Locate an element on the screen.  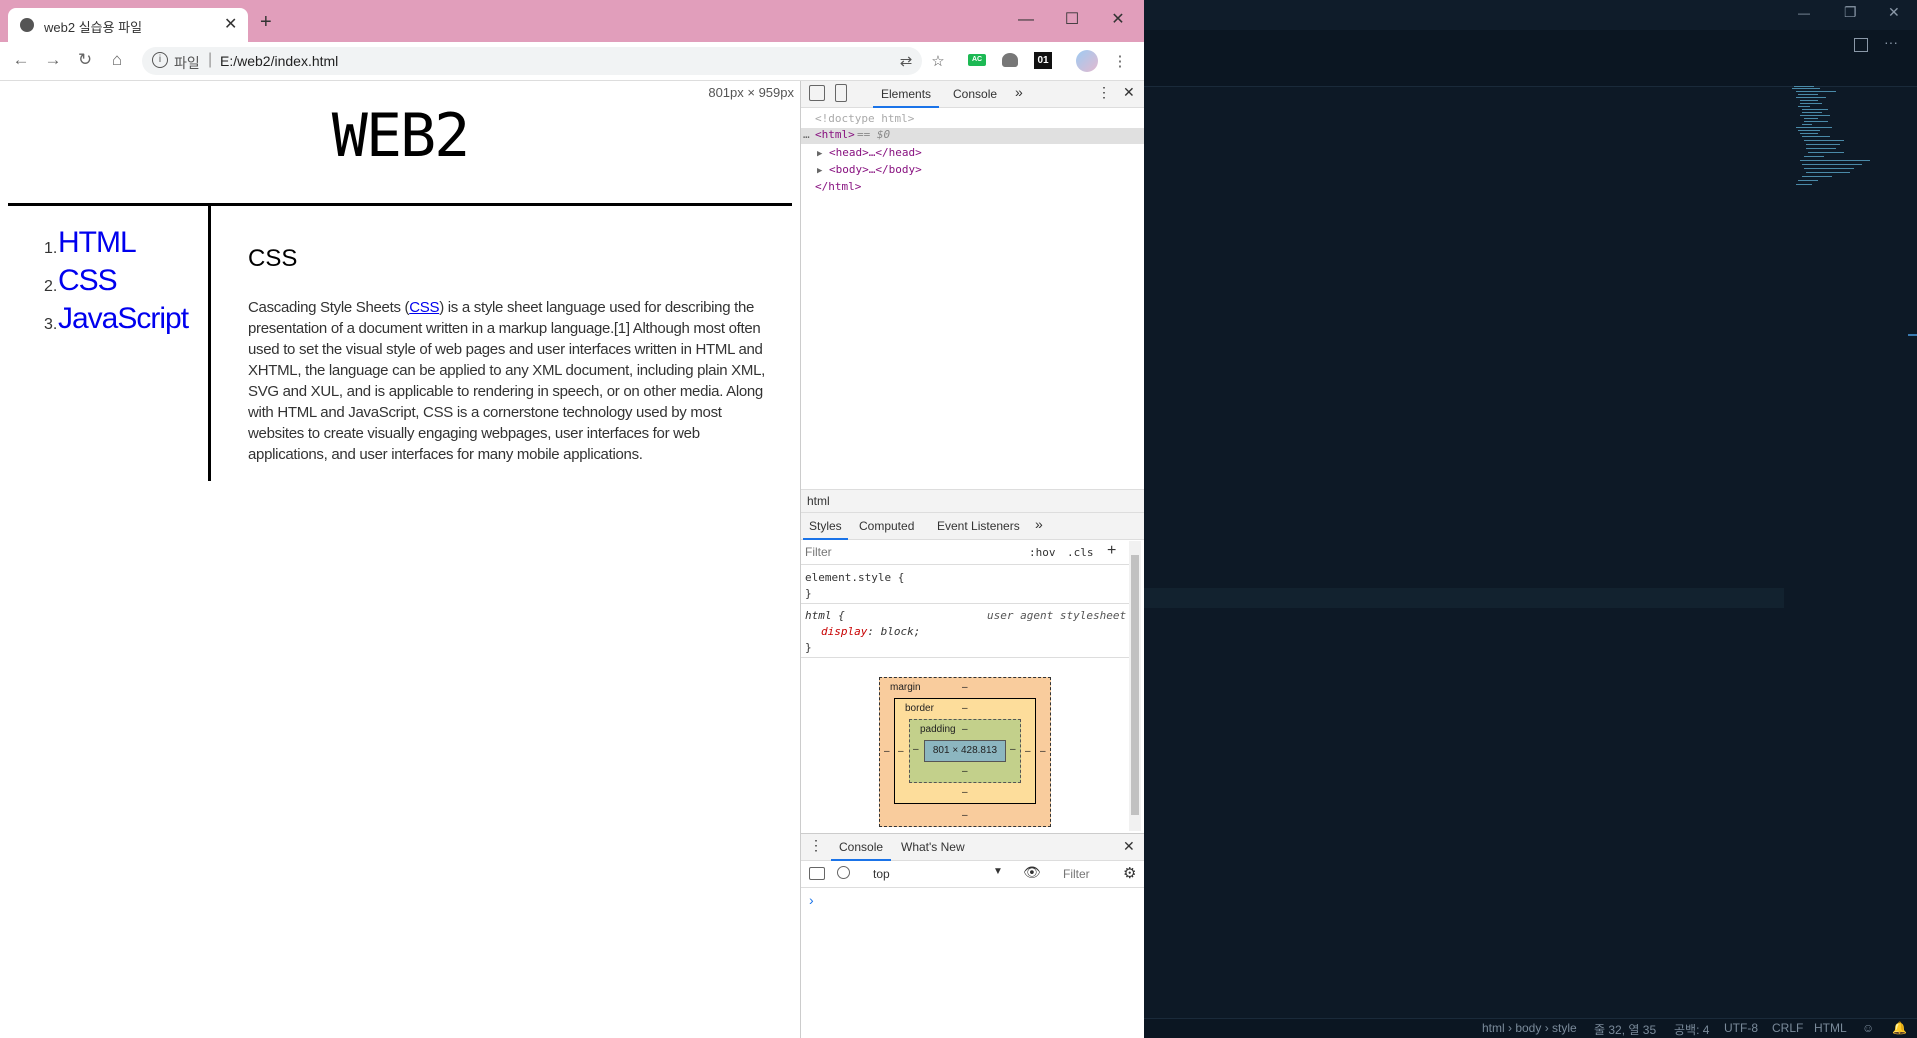
property-value: block; is located at coordinates (900, 631).